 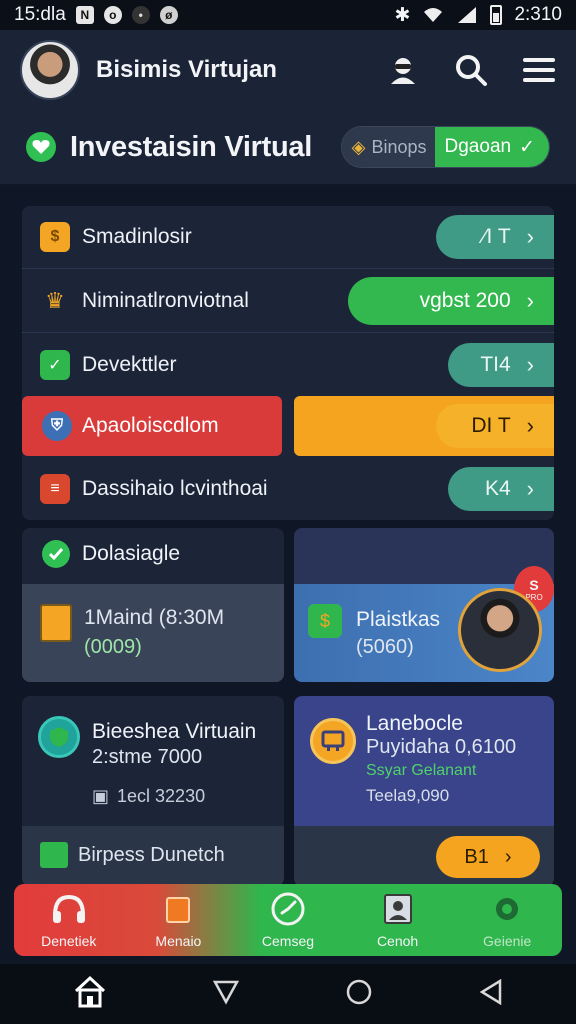 What do you see at coordinates (288, 15) in the screenshot?
I see `status-bar: 15:dla N o • ø ✱ 2:310` at bounding box center [288, 15].